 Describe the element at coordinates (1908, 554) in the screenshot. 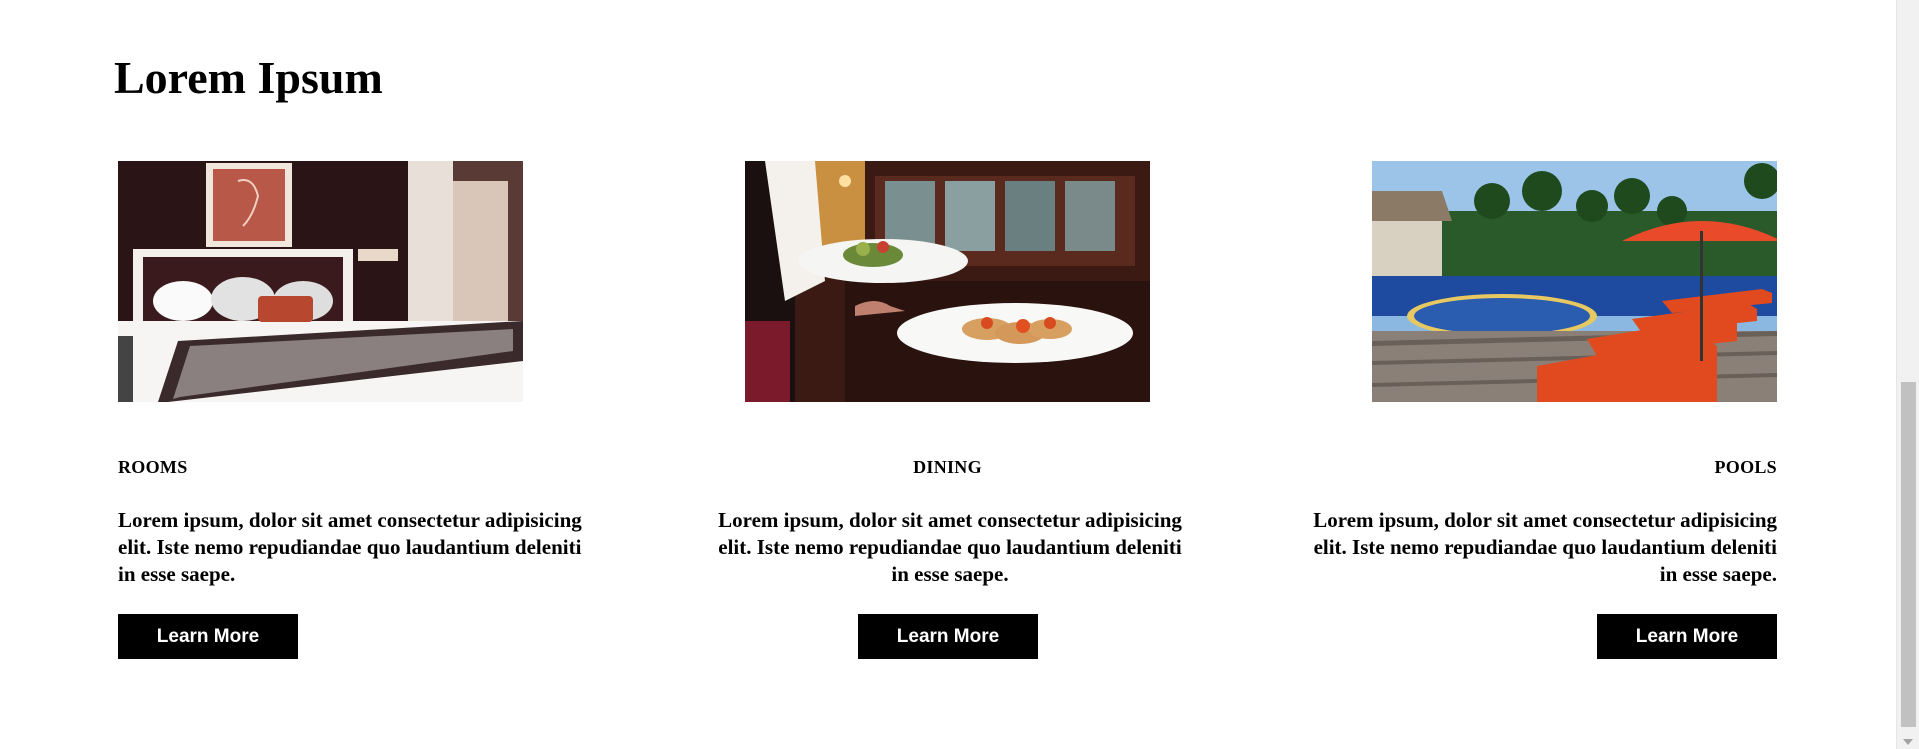

I see `scrollbar-thumb` at that location.